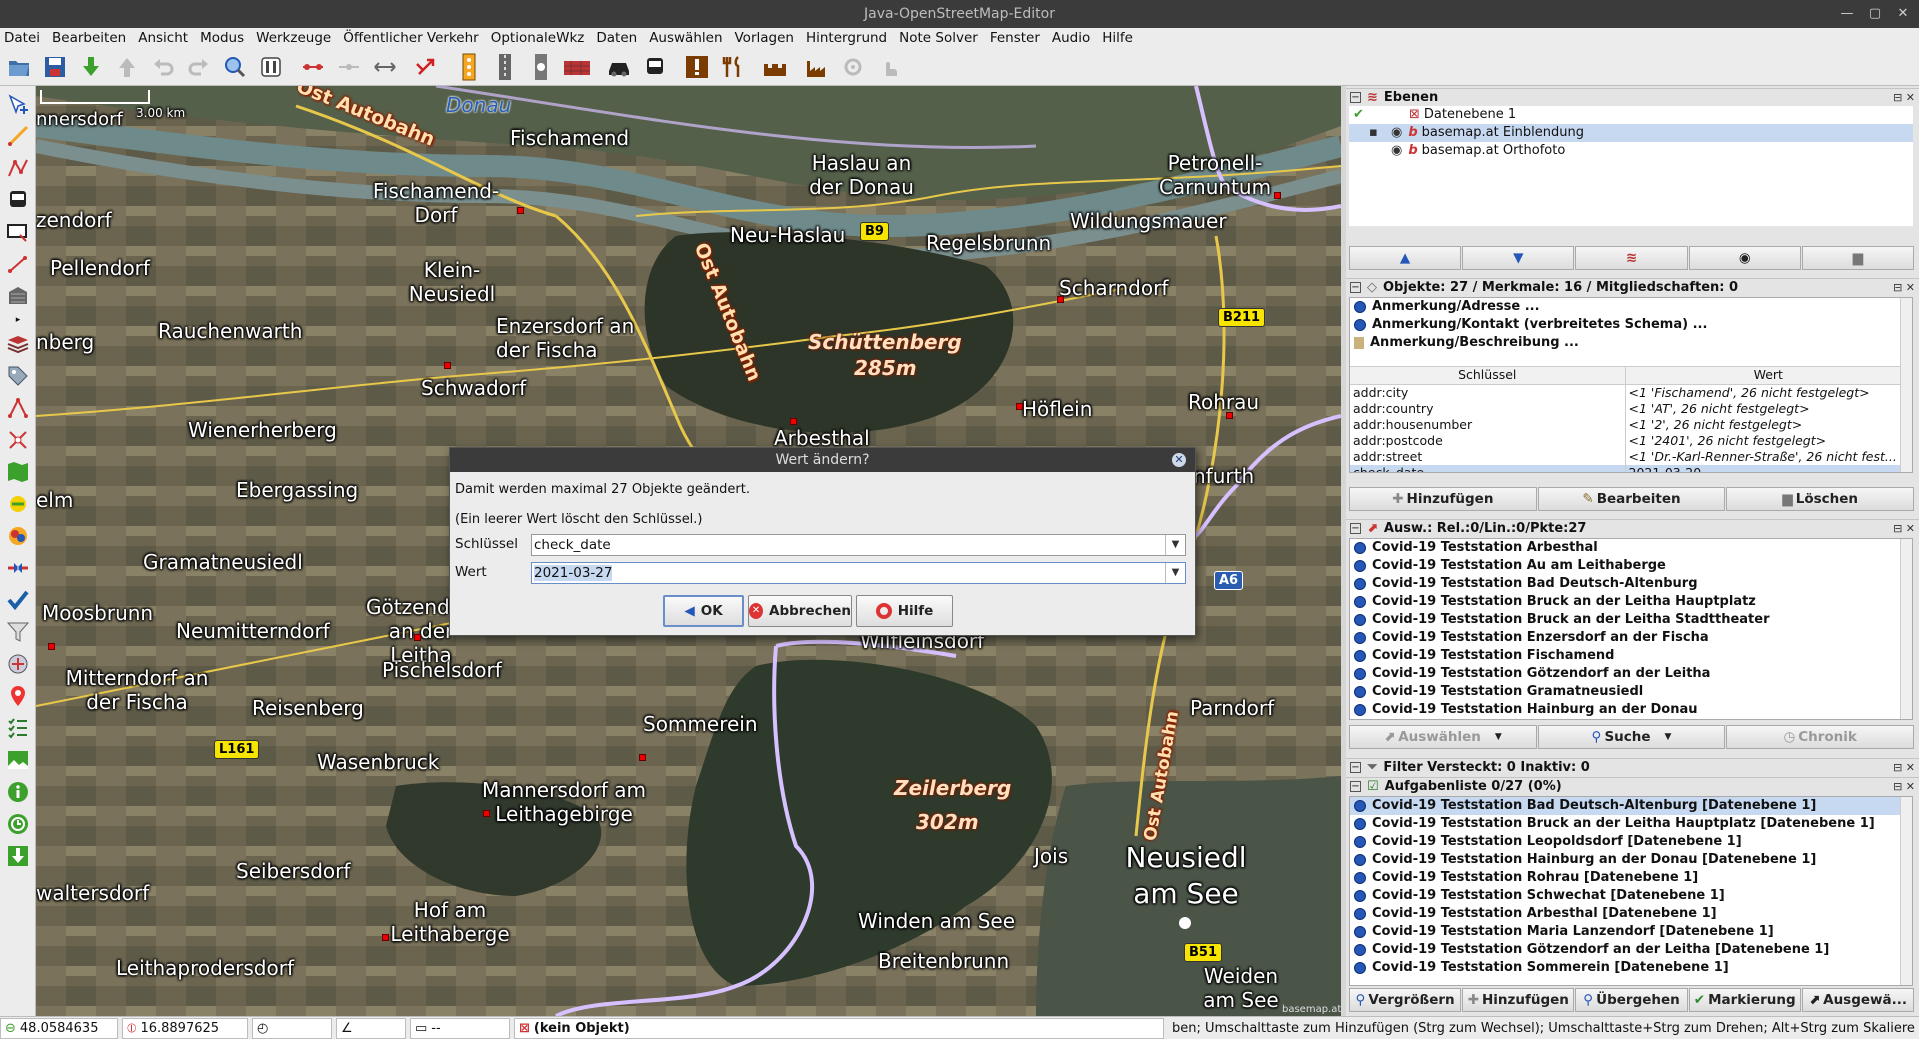 This screenshot has width=1919, height=1039. I want to click on list-item: Covid-19 Teststation Arbesthal, so click(1631, 548).